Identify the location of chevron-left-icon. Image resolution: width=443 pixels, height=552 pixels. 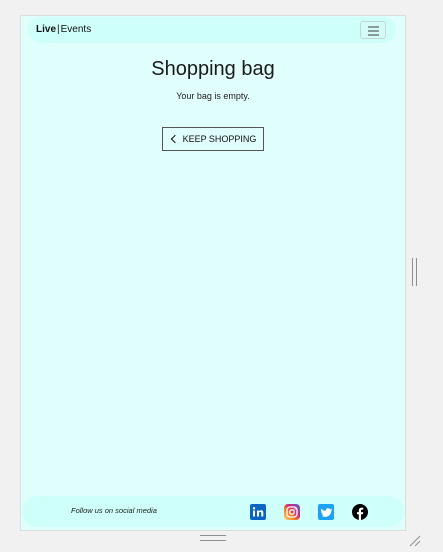
(174, 139).